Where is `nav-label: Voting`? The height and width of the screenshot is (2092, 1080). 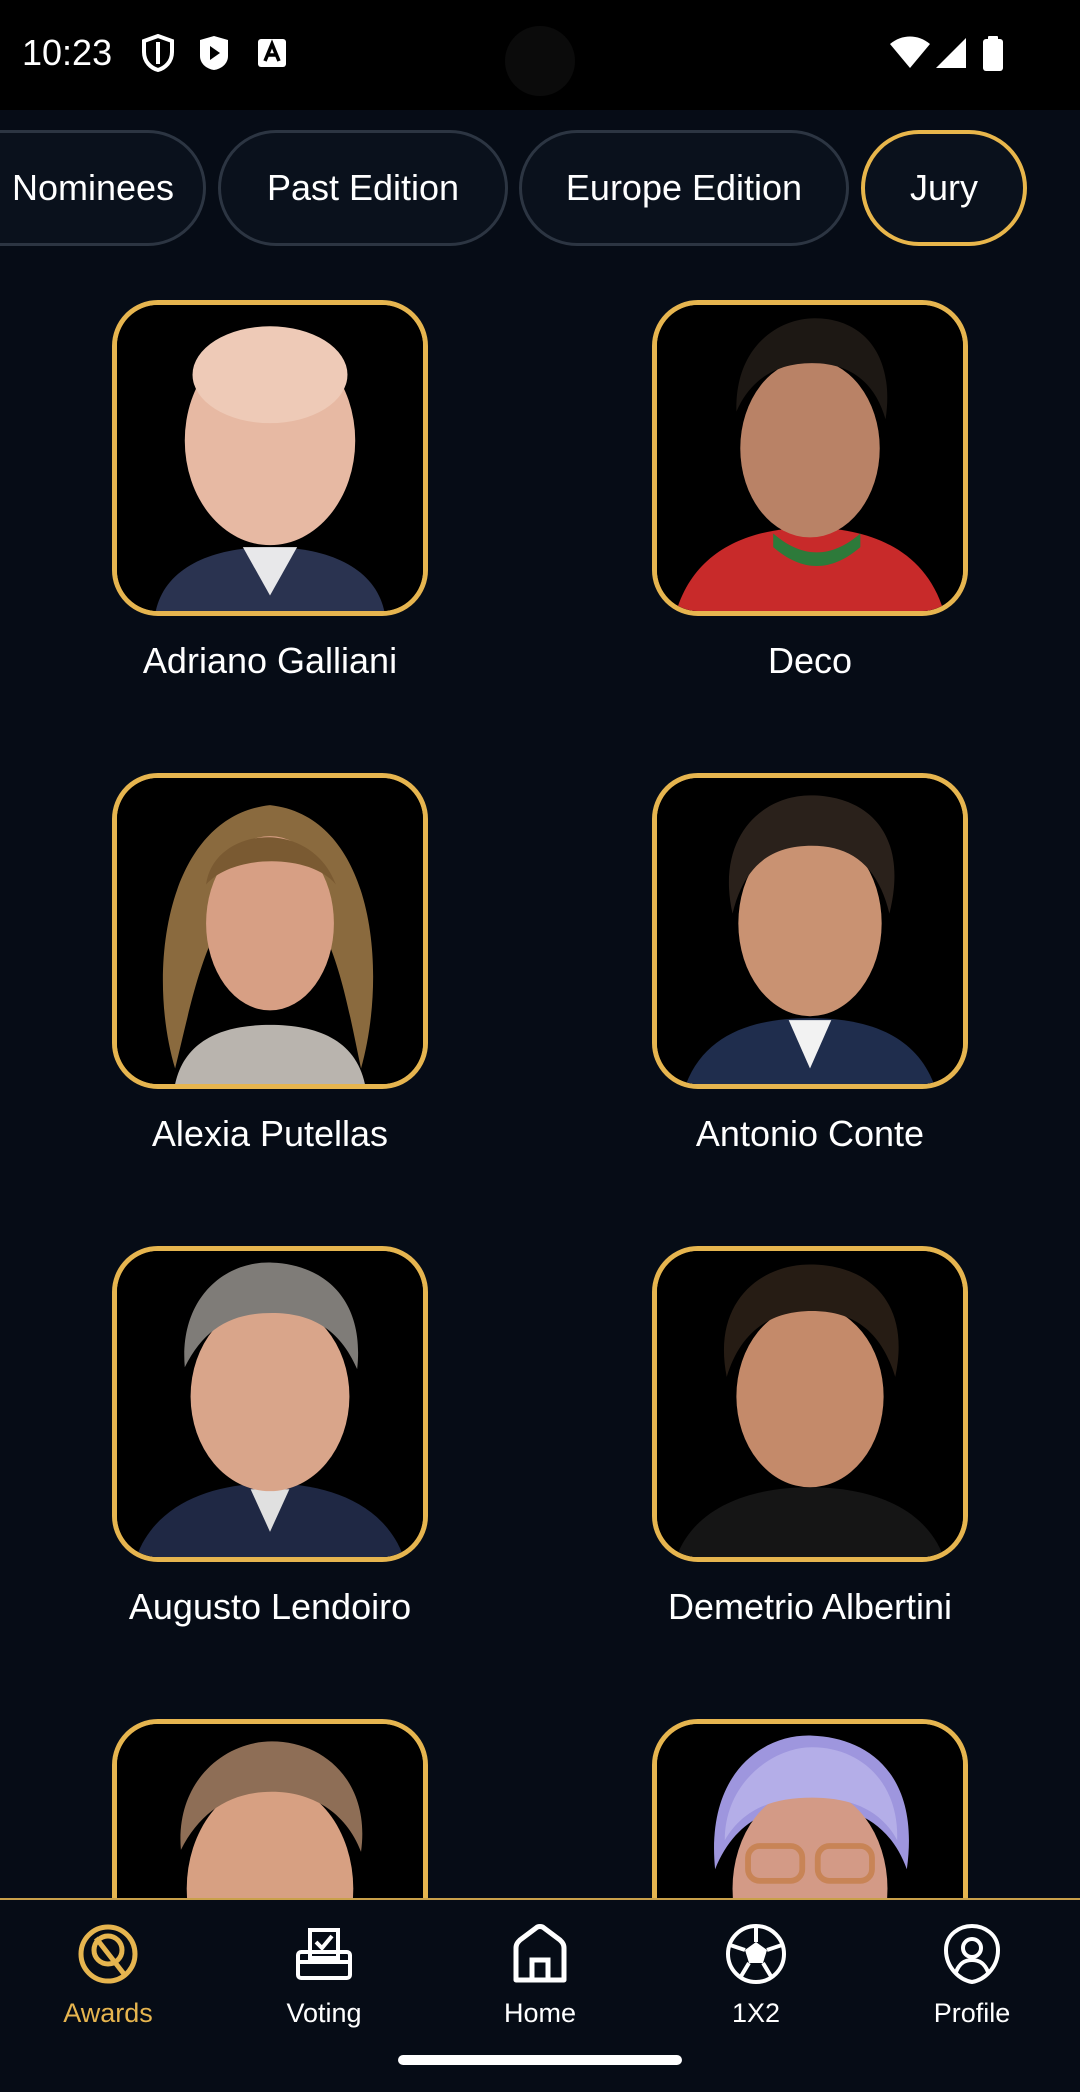
nav-label: Voting is located at coordinates (324, 2013).